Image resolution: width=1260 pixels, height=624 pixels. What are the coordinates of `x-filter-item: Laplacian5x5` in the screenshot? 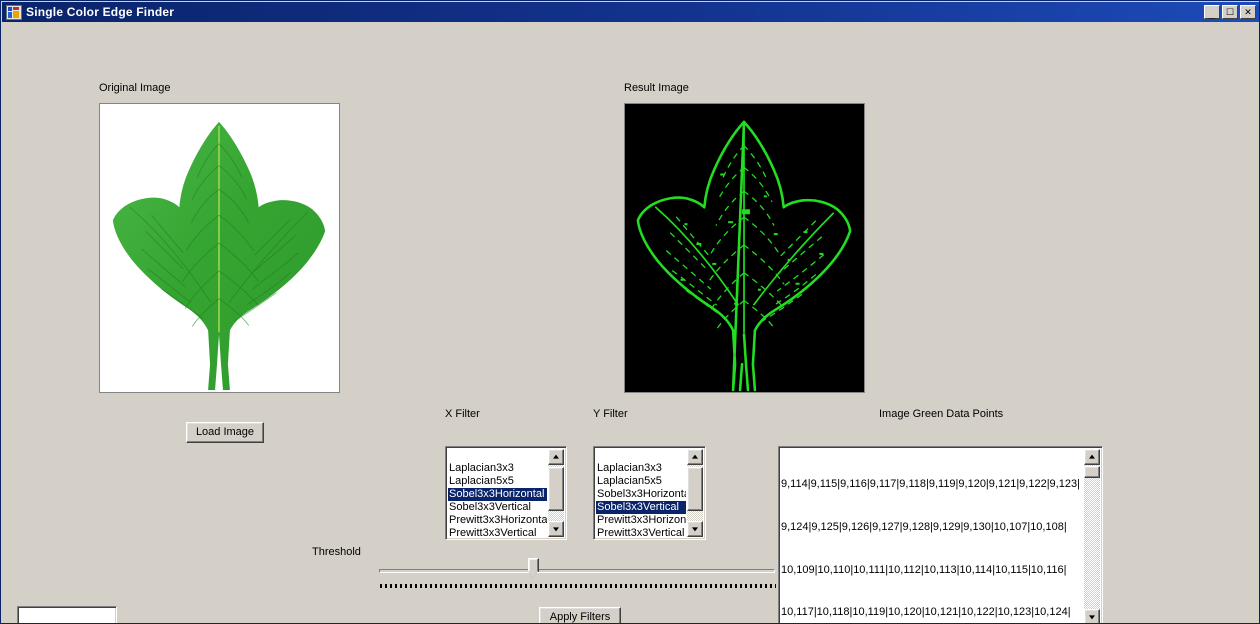 It's located at (497, 481).